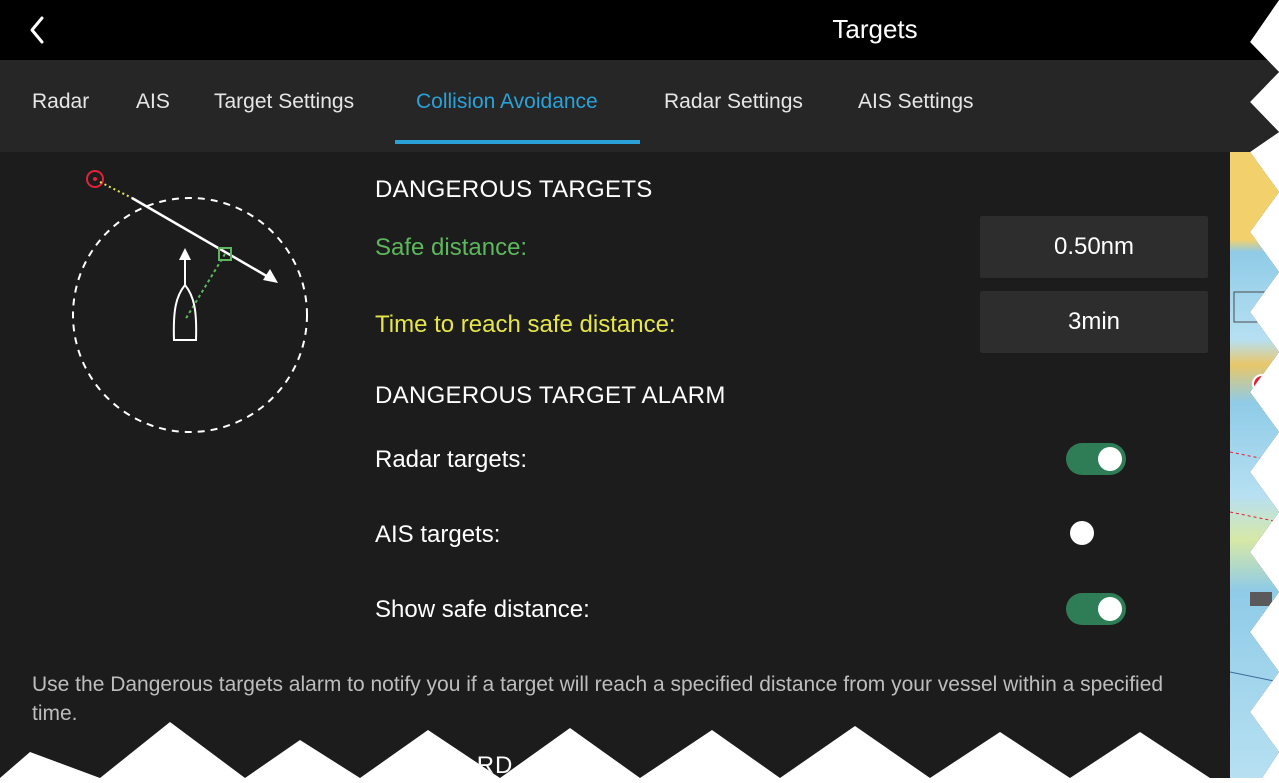 The width and height of the screenshot is (1279, 783). I want to click on tab-collision-avoidance: Collision Avoidance, so click(507, 102).